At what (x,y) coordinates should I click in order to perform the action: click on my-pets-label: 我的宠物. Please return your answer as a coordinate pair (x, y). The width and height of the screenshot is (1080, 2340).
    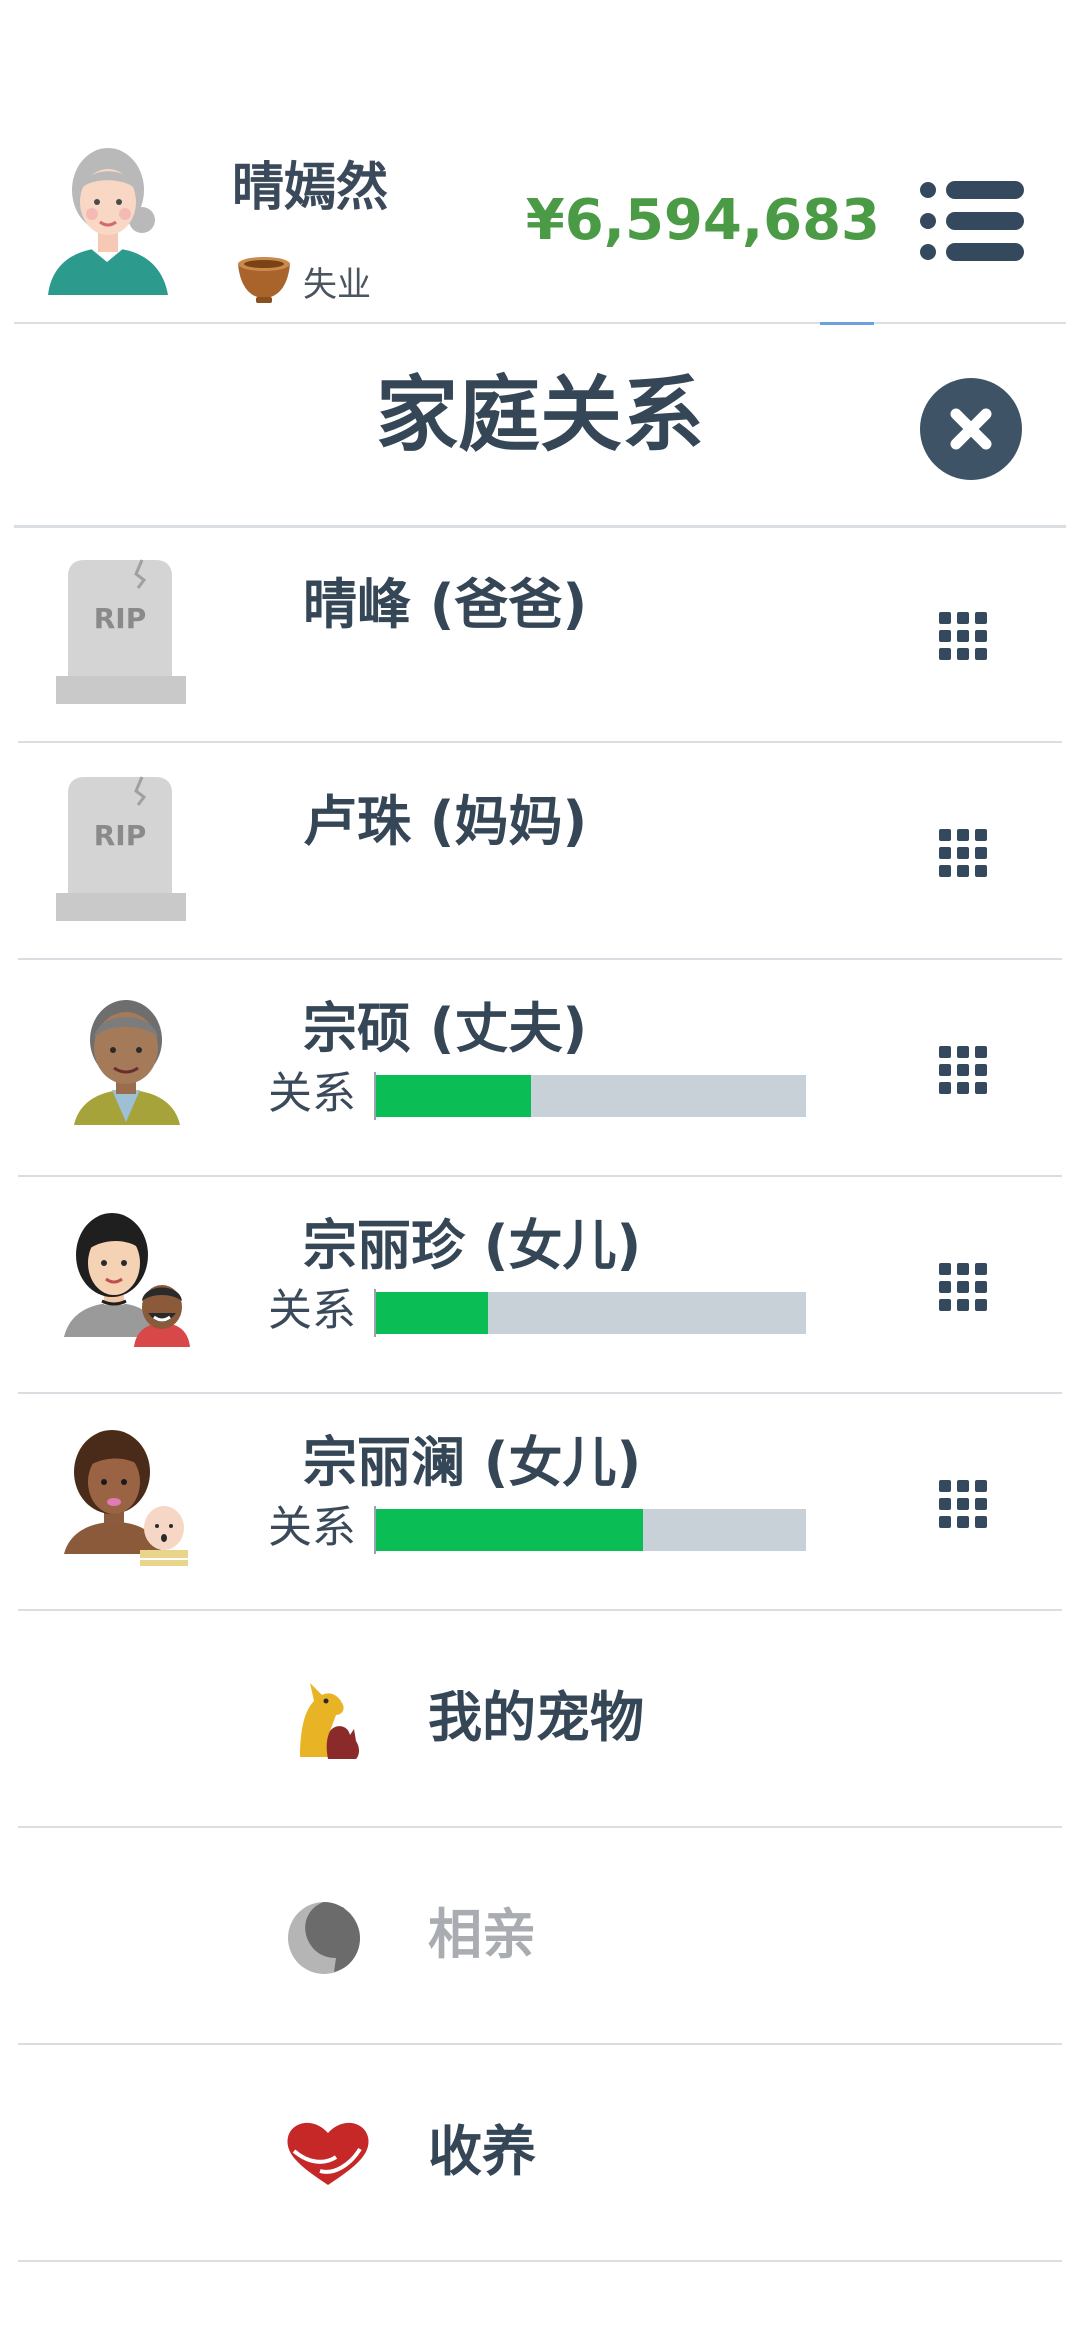
    Looking at the image, I should click on (536, 1717).